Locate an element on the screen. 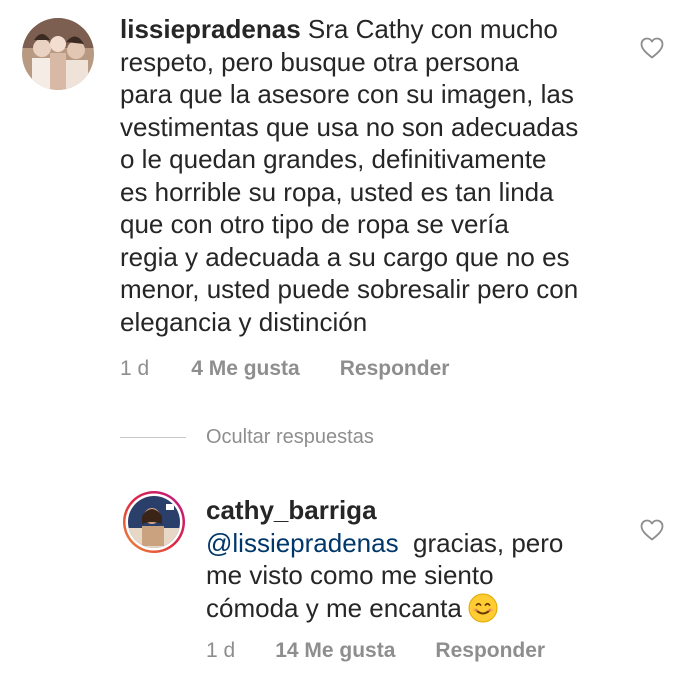  comment-likes-link: 4 Me gusta is located at coordinates (245, 369).